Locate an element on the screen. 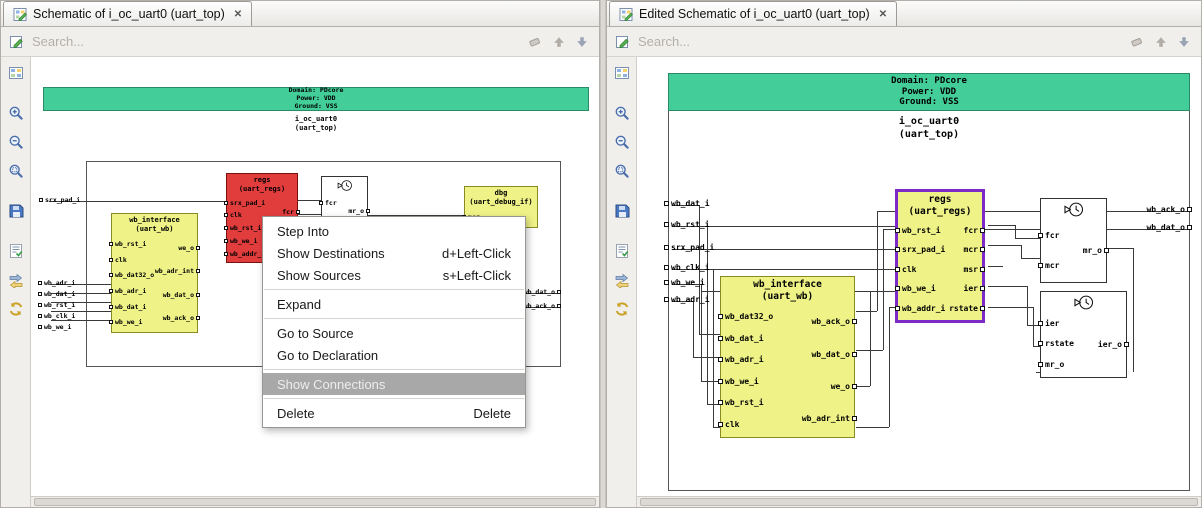  block-port: wb_addr_i is located at coordinates (244, 254).